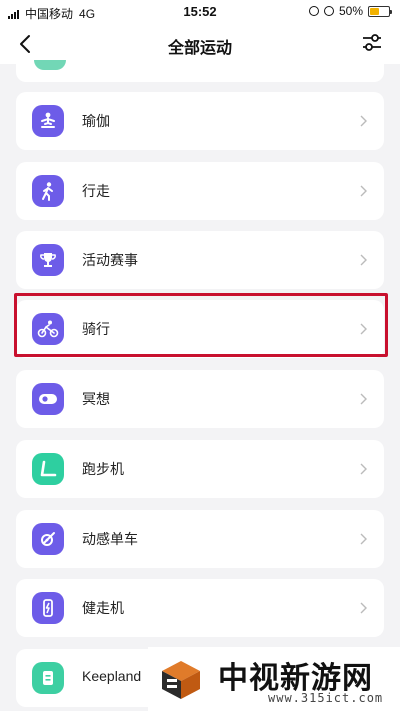 This screenshot has height=711, width=400. What do you see at coordinates (200, 12) in the screenshot?
I see `status-bar: 中国移动 4G 15:52 50%` at bounding box center [200, 12].